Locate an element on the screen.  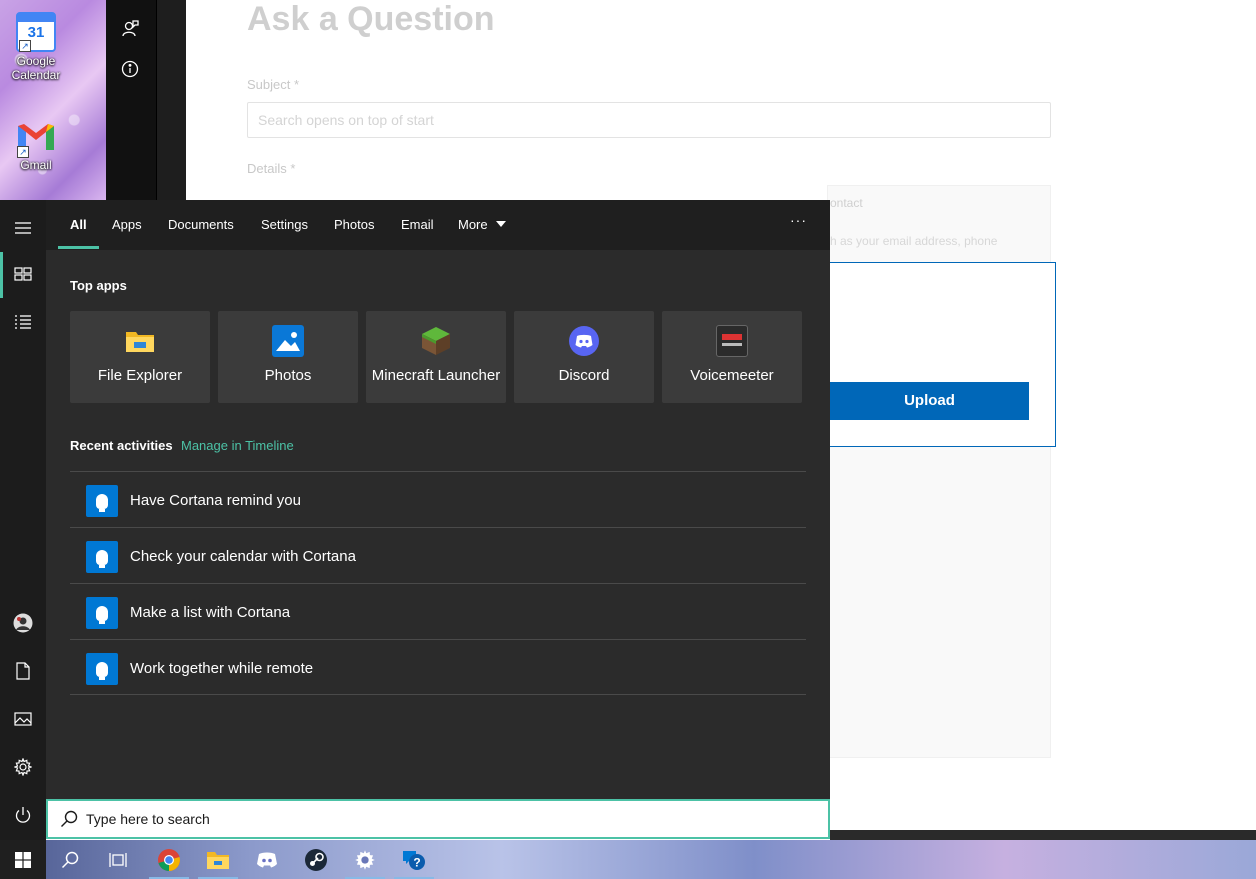
app-tile-label: File Explorer is located at coordinates (140, 375).